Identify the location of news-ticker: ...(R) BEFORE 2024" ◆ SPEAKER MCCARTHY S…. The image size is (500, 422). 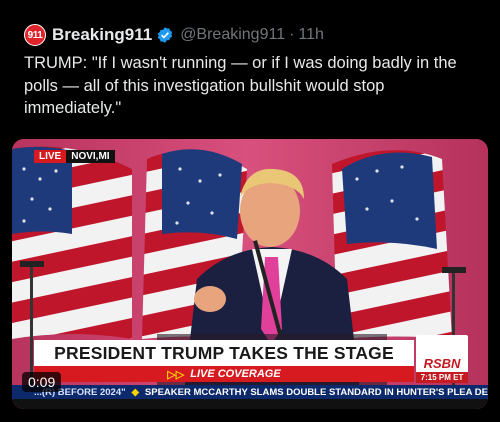
(250, 392).